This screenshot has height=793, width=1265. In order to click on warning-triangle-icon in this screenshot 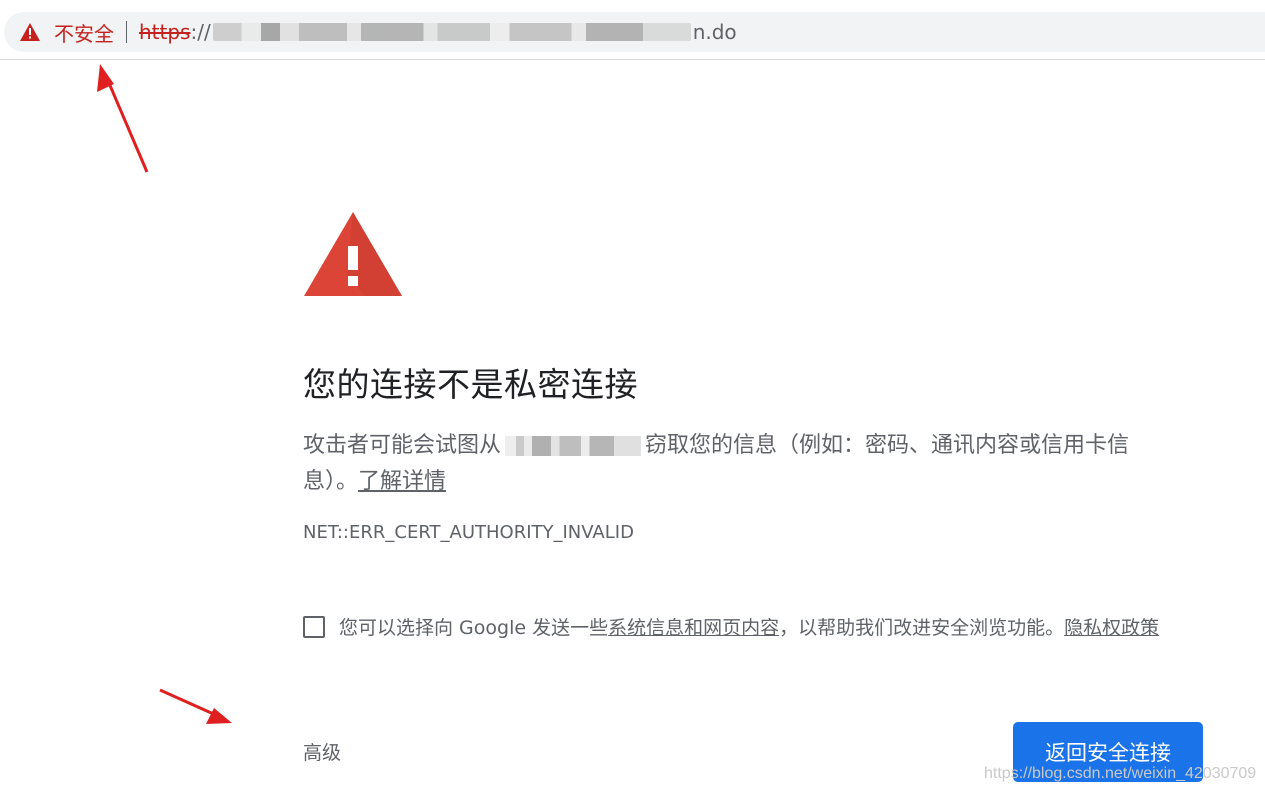, I will do `click(353, 254)`.